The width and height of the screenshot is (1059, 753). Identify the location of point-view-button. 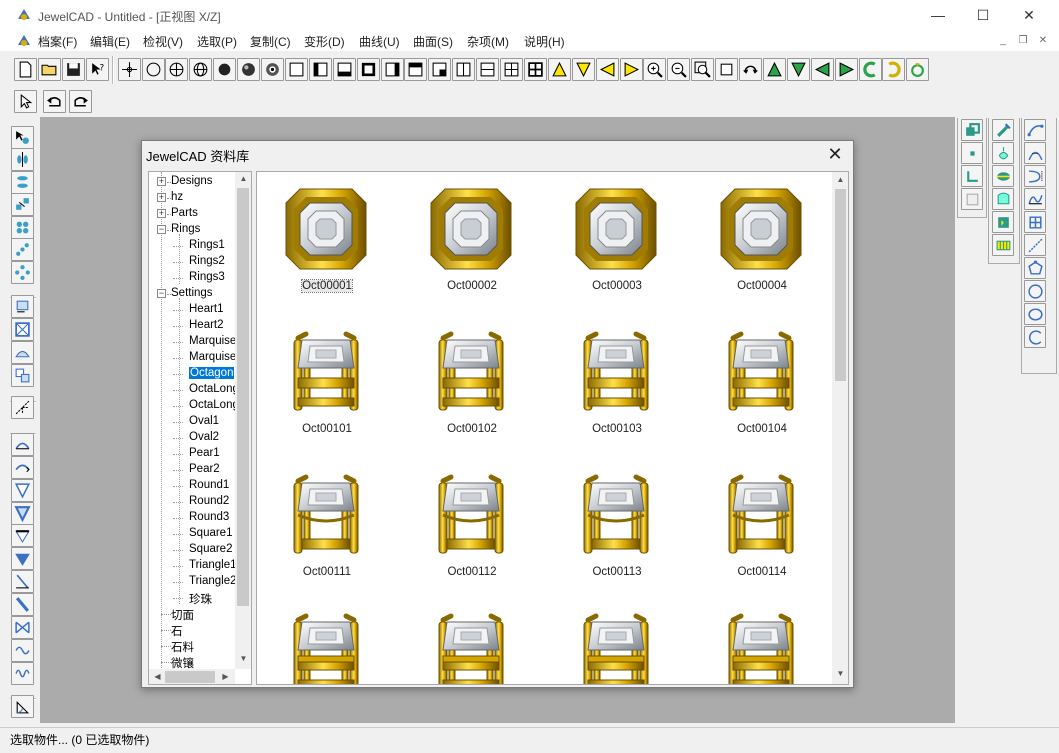
(129, 69).